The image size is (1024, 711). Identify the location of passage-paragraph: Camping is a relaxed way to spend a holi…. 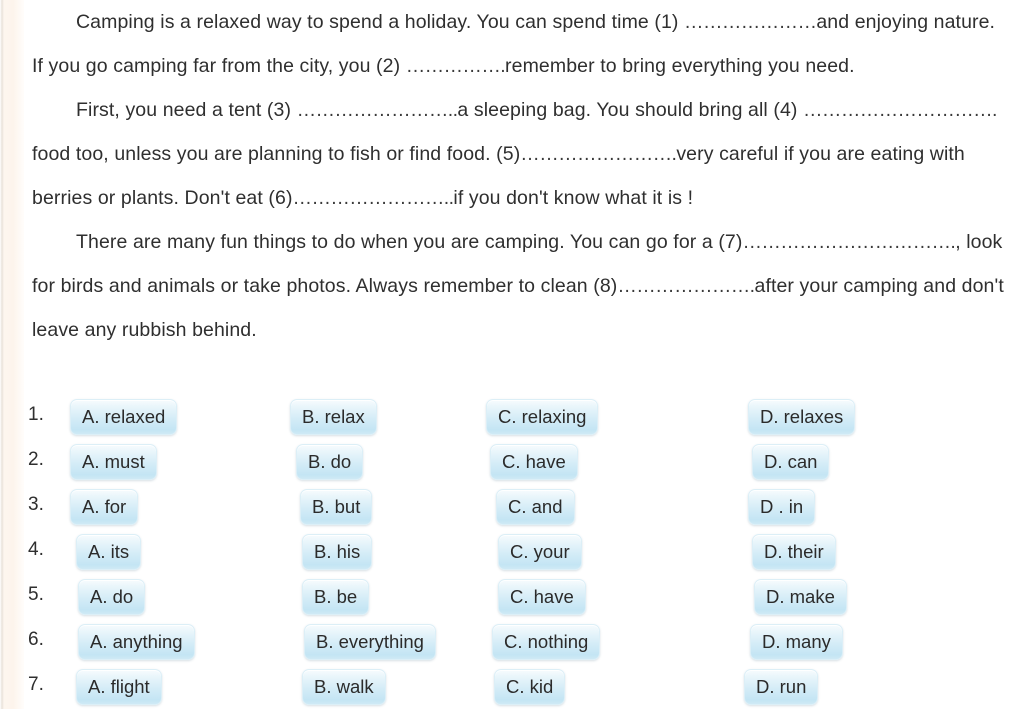
(512, 44).